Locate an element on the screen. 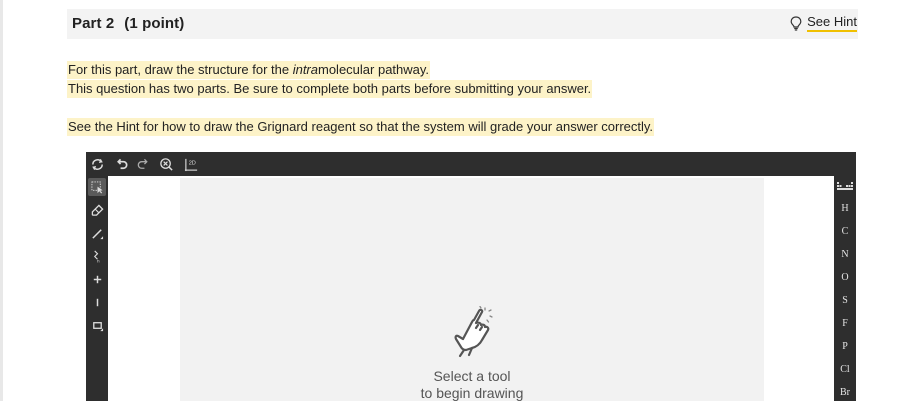 This screenshot has height=401, width=903. question-line-1-end: molecular pathway. is located at coordinates (374, 69).